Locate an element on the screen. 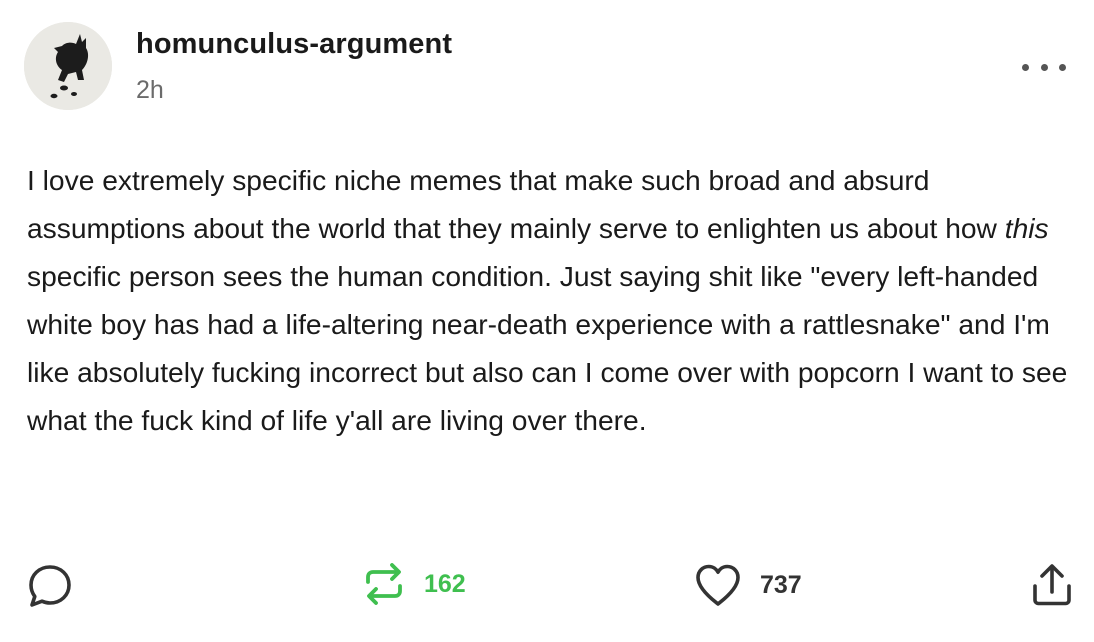  like-button: 737 is located at coordinates (748, 585).